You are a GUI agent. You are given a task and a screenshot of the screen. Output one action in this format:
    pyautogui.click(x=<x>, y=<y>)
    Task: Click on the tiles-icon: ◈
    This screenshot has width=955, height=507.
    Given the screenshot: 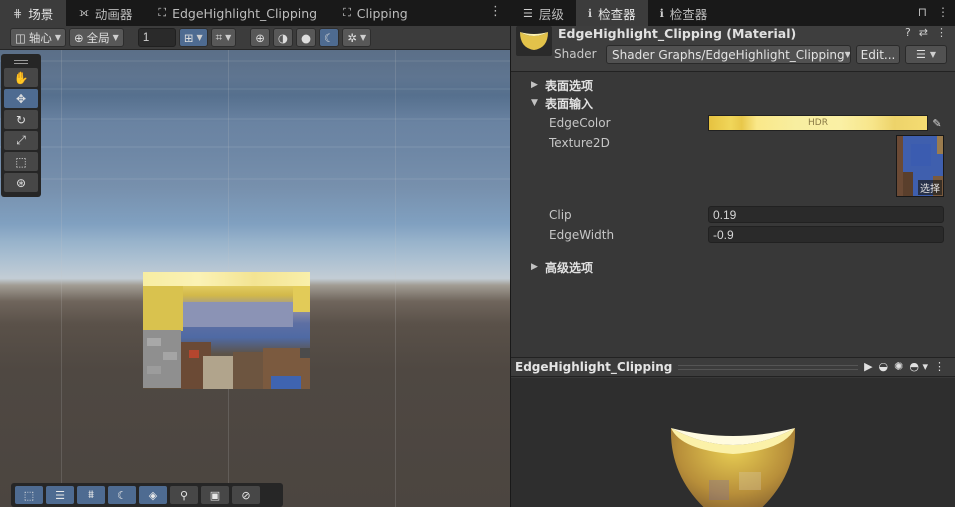 What is the action you would take?
    pyautogui.click(x=153, y=495)
    